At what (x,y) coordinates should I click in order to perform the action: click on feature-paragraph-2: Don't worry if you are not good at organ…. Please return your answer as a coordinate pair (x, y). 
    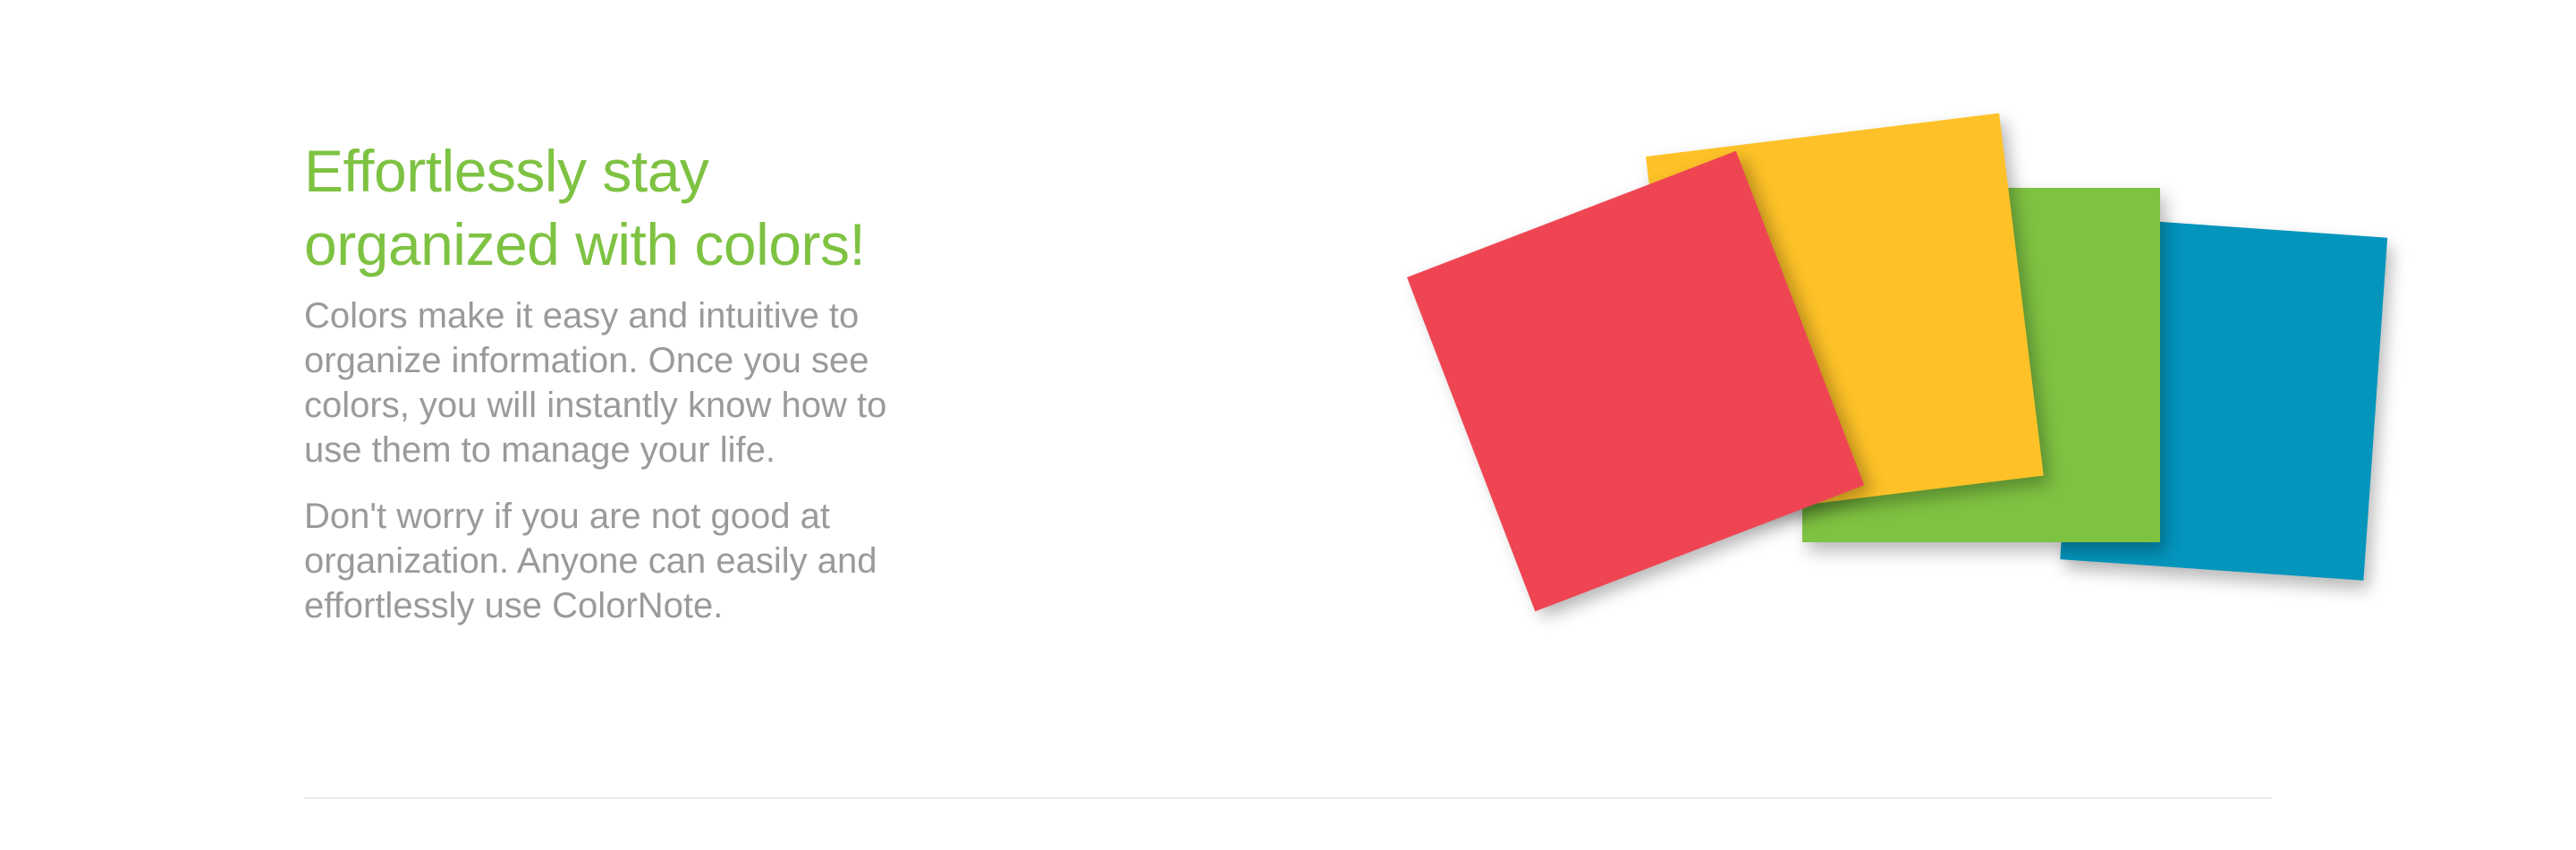
    Looking at the image, I should click on (590, 561).